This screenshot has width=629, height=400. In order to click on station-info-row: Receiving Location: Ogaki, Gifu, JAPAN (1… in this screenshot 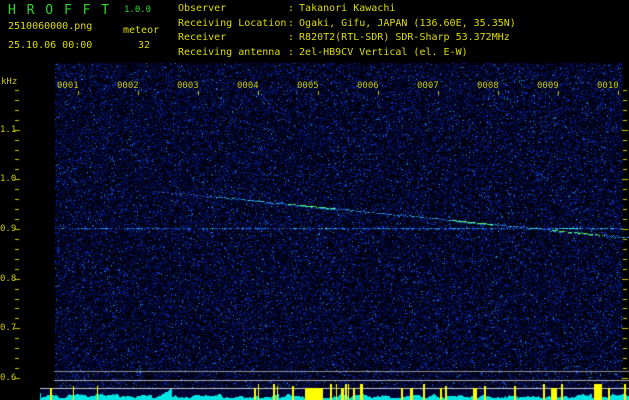, I will do `click(347, 24)`.